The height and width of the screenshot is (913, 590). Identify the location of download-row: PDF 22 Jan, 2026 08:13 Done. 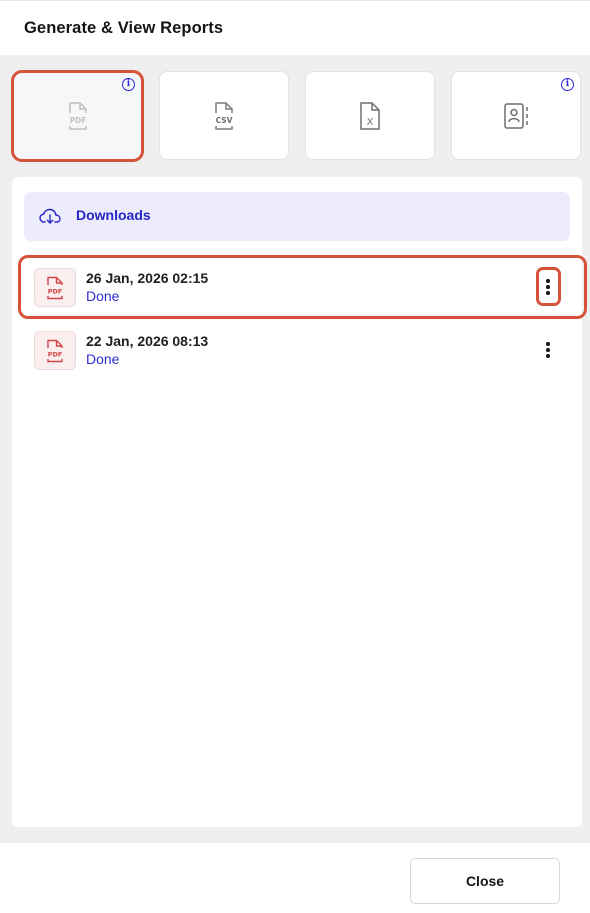
(297, 352).